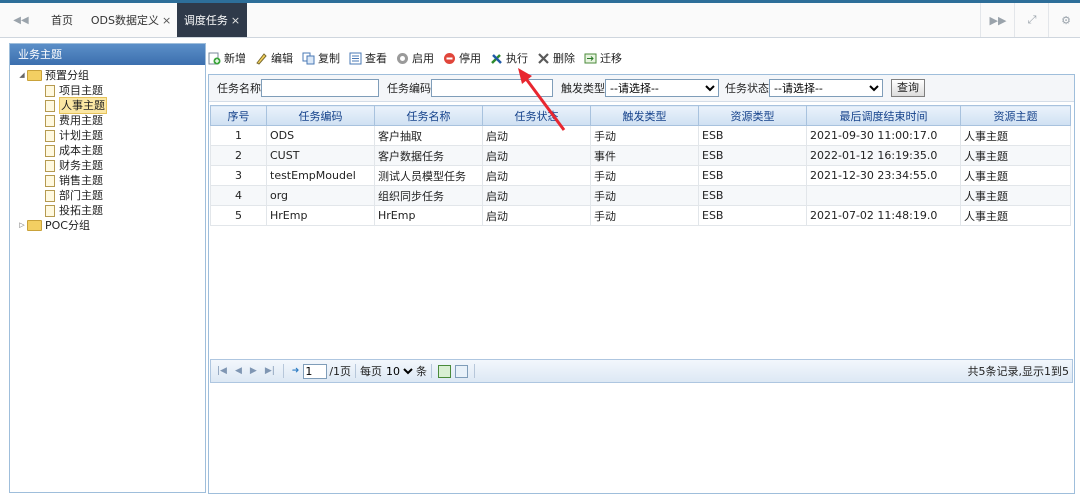 Image resolution: width=1080 pixels, height=499 pixels. What do you see at coordinates (21, 20) in the screenshot?
I see `tab-scroll-left-icon: ◀◀` at bounding box center [21, 20].